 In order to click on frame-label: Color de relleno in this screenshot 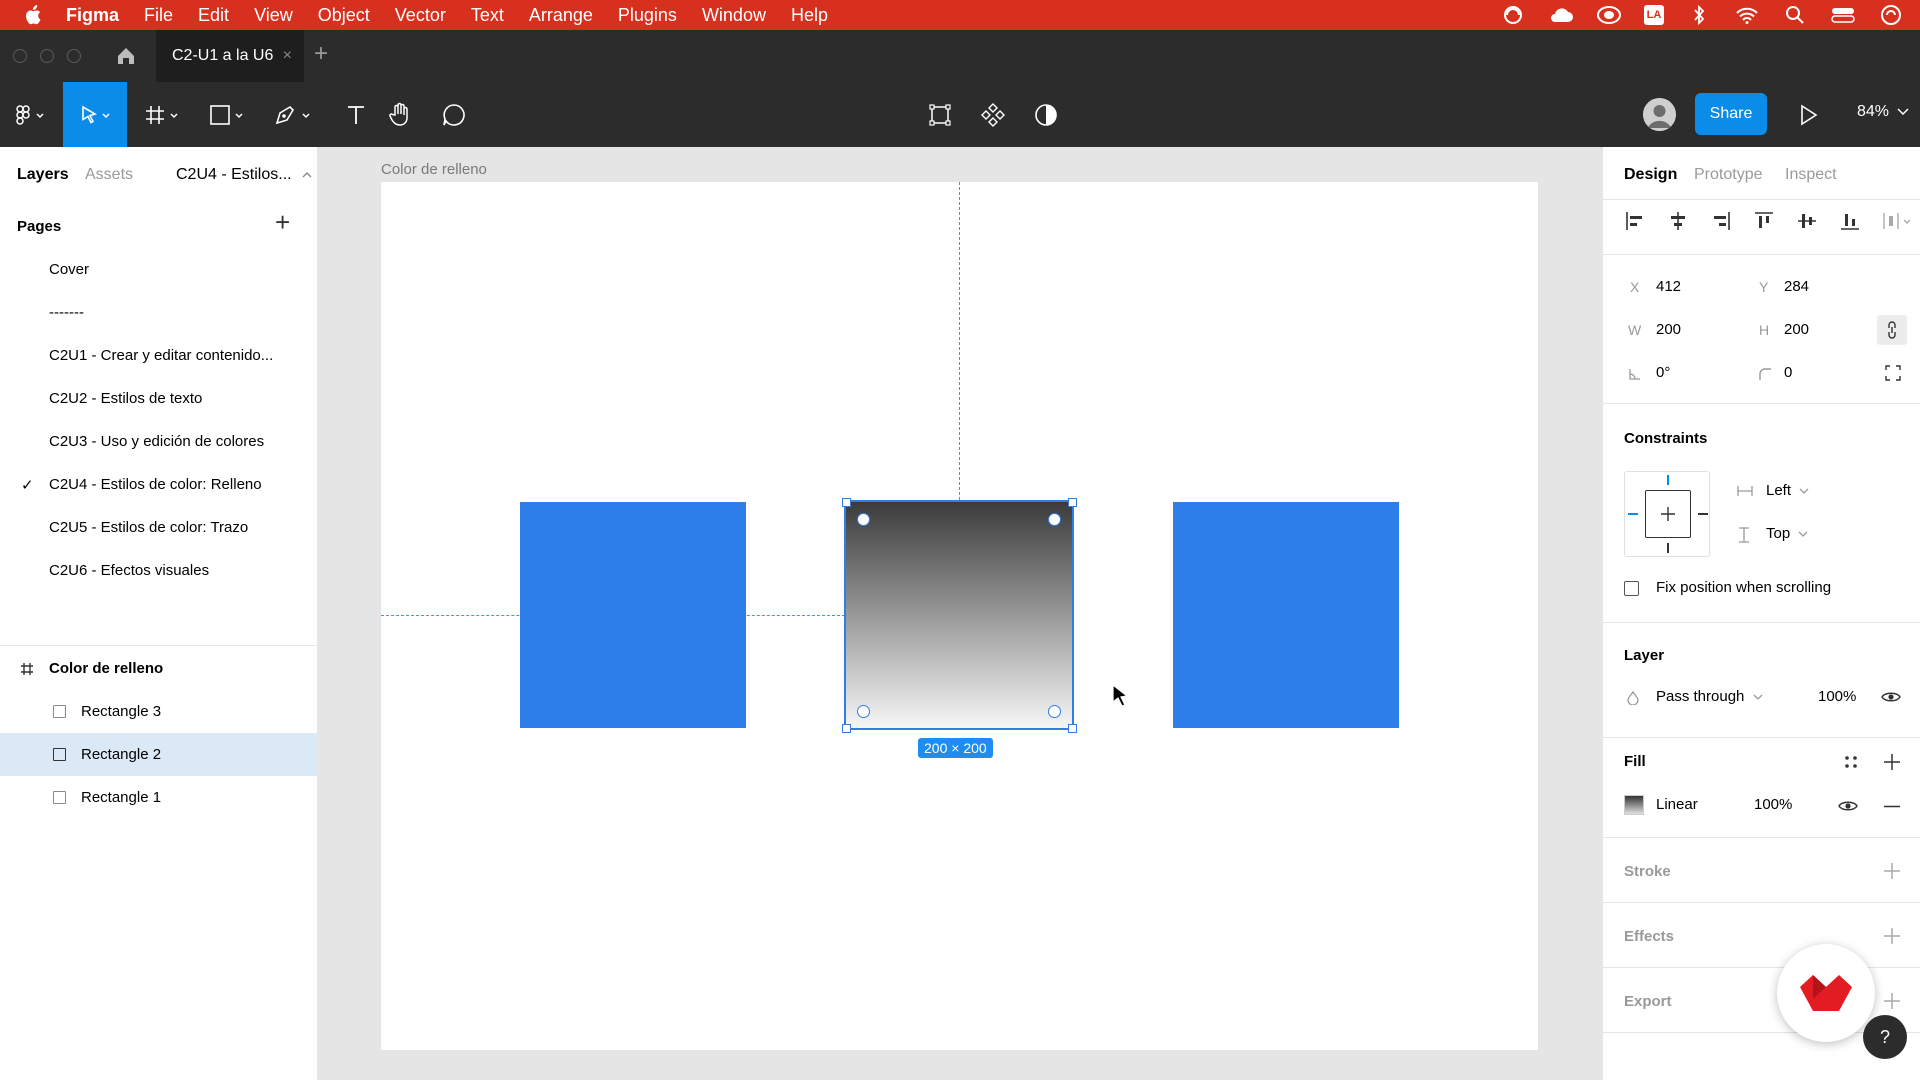, I will do `click(434, 169)`.